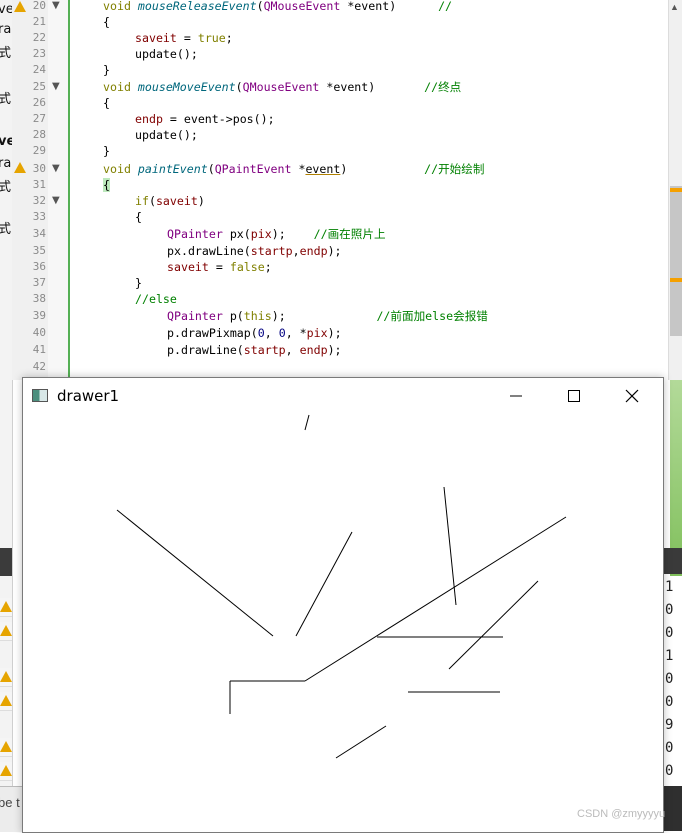 Image resolution: width=682 pixels, height=833 pixels. Describe the element at coordinates (6, 562) in the screenshot. I see `left-panel-header` at that location.